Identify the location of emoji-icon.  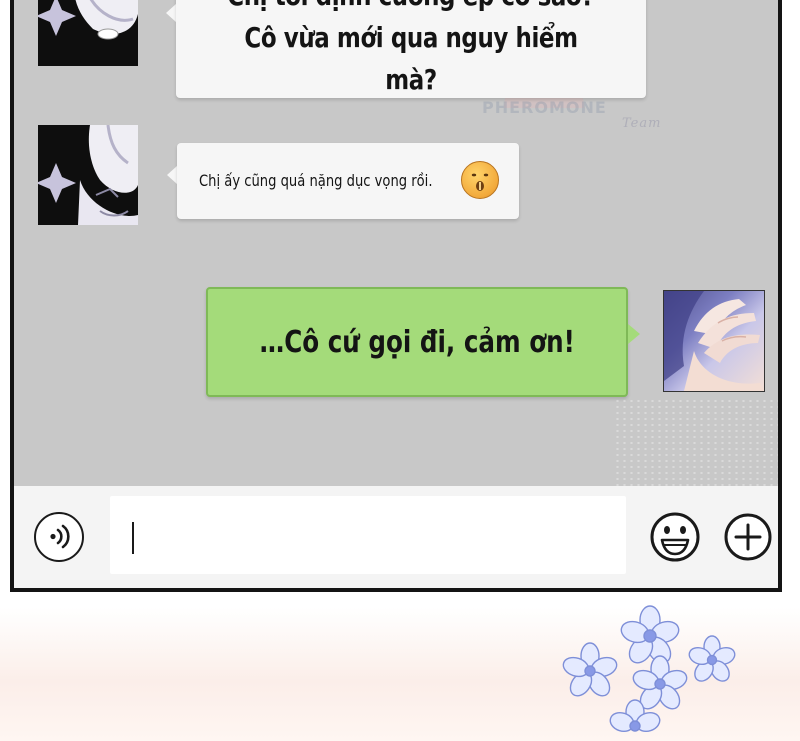
(675, 537).